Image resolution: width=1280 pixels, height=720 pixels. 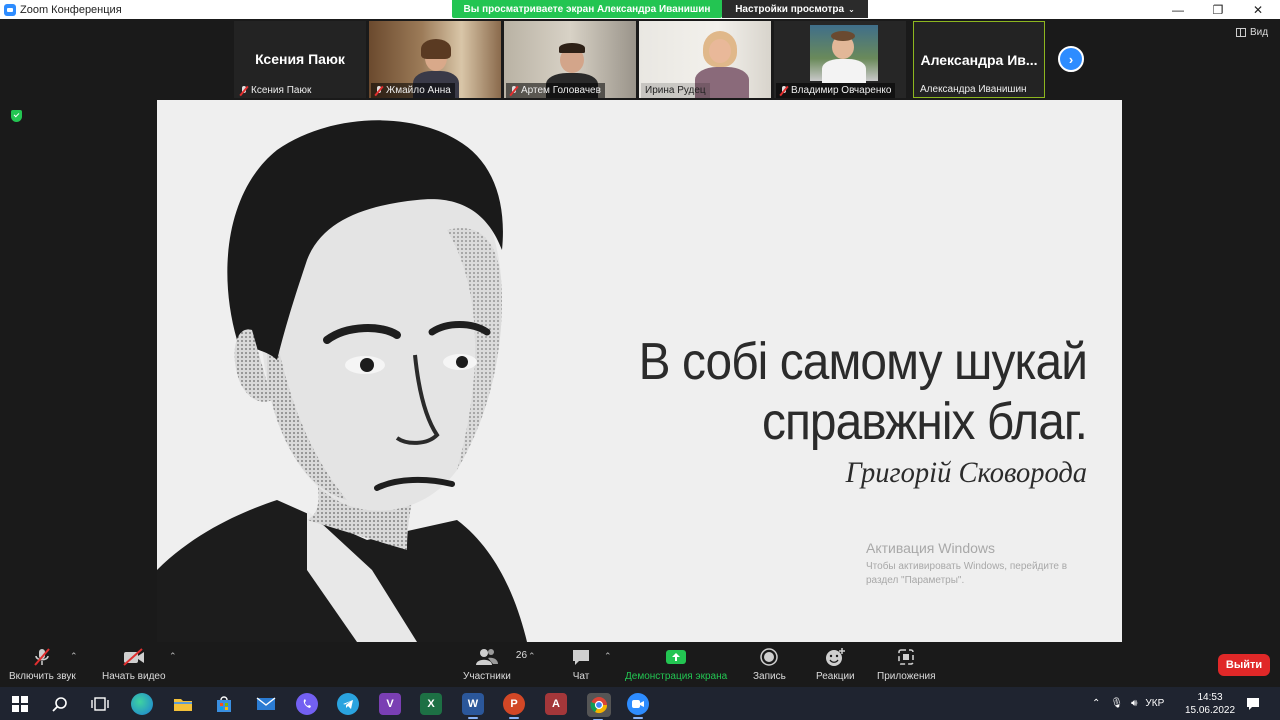 I want to click on taskbar-clock: 14:53 15.06.2022, so click(x=1210, y=704).